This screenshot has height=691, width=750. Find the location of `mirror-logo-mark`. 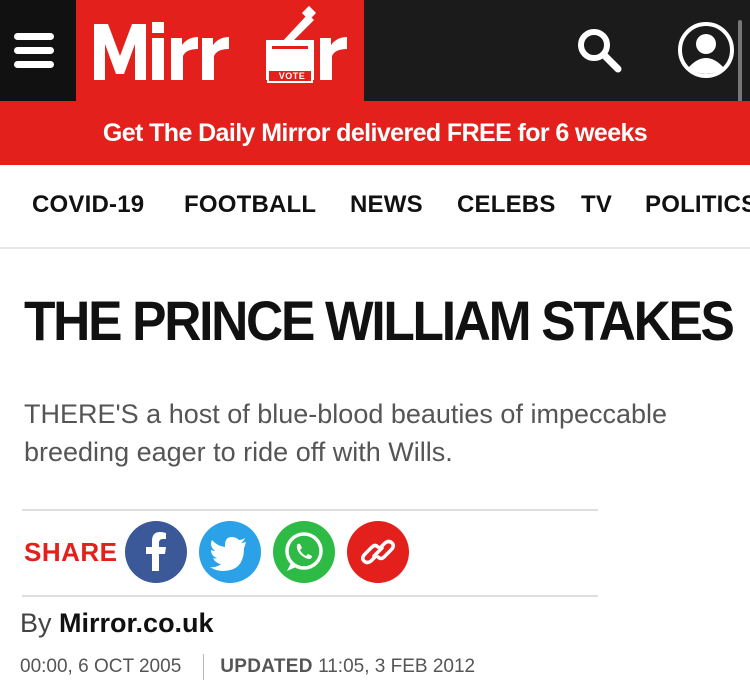

mirror-logo-mark is located at coordinates (220, 44).